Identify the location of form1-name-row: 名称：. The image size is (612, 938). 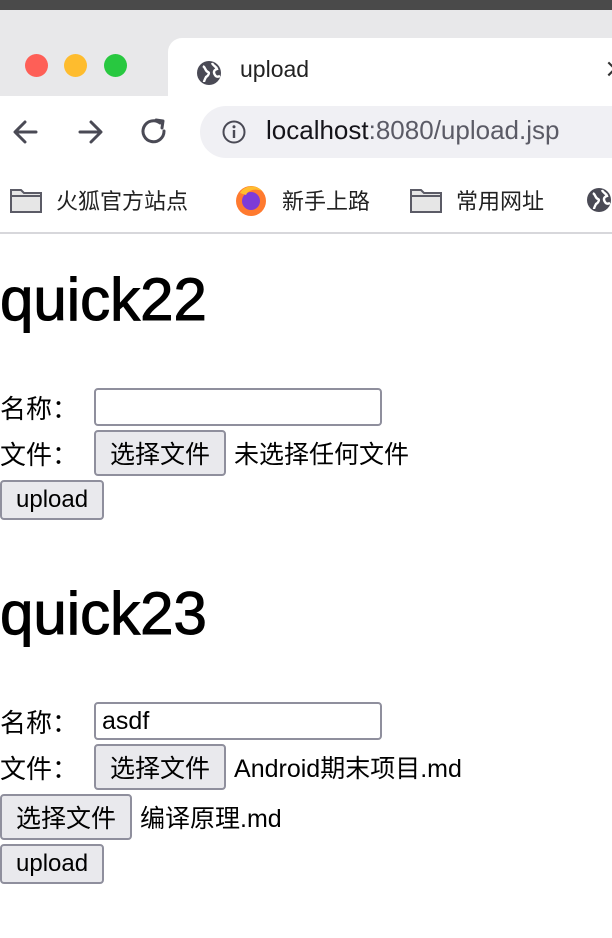
(191, 407).